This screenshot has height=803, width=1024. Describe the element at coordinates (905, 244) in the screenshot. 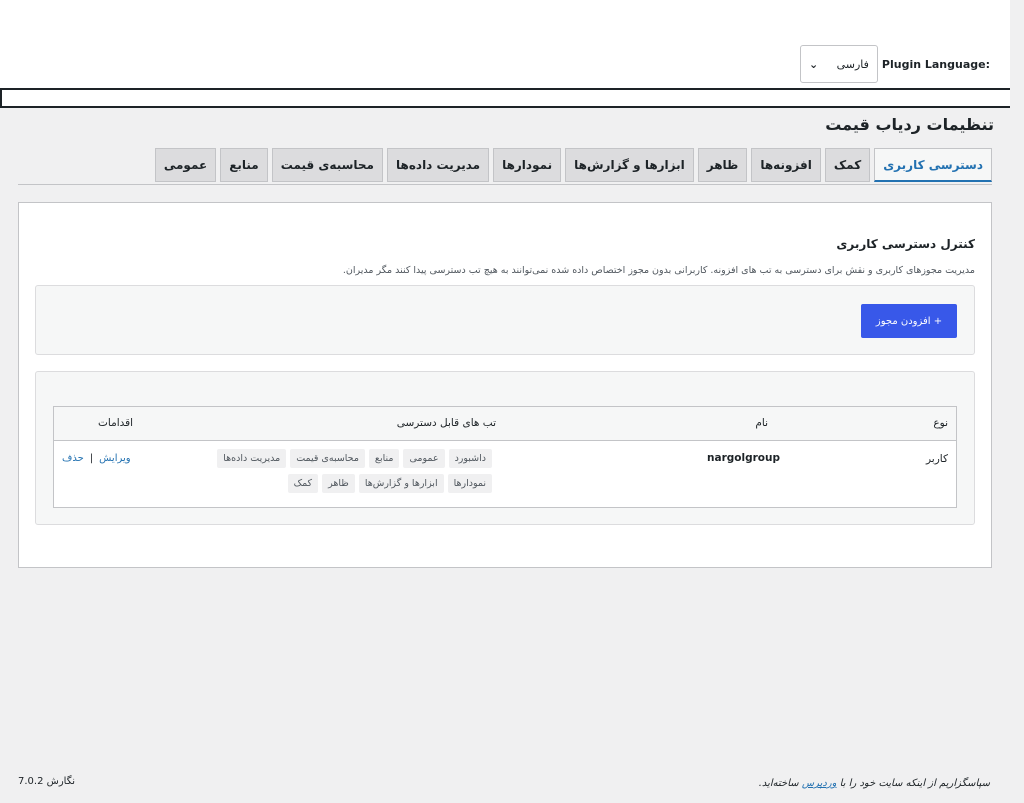

I see `section-title: کنترل دسترسی کاربری` at that location.